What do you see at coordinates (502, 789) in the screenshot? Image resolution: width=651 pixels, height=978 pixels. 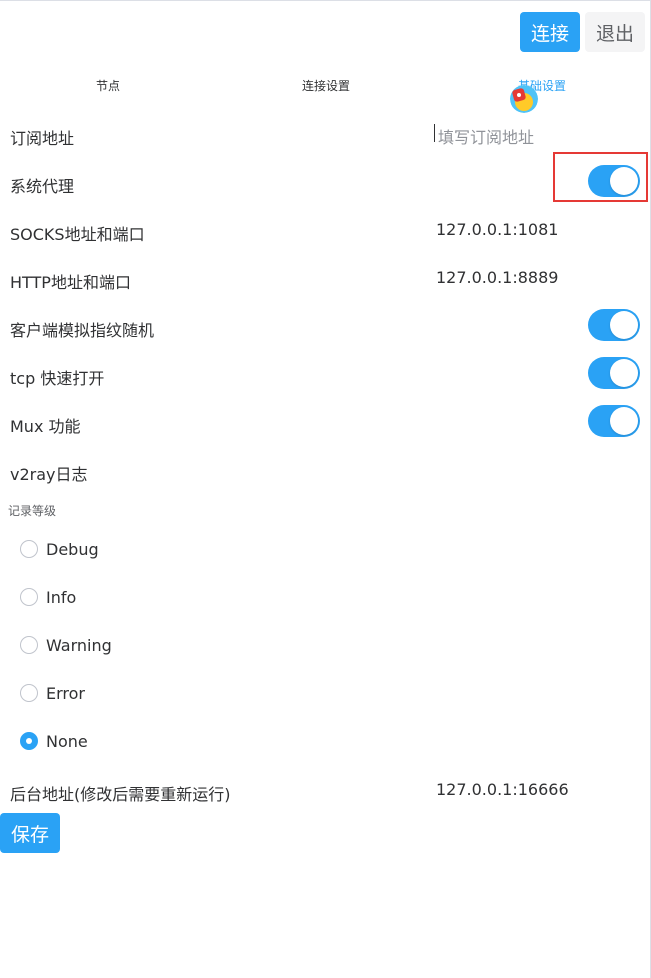 I see `backend-value: 127.0.0.1:16666` at bounding box center [502, 789].